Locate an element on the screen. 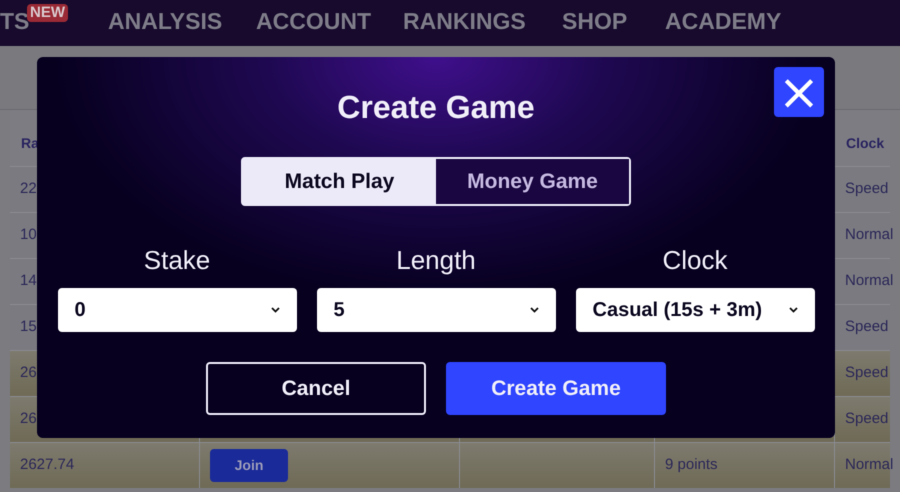  select-field: Casual (15s + 3m) is located at coordinates (695, 310).